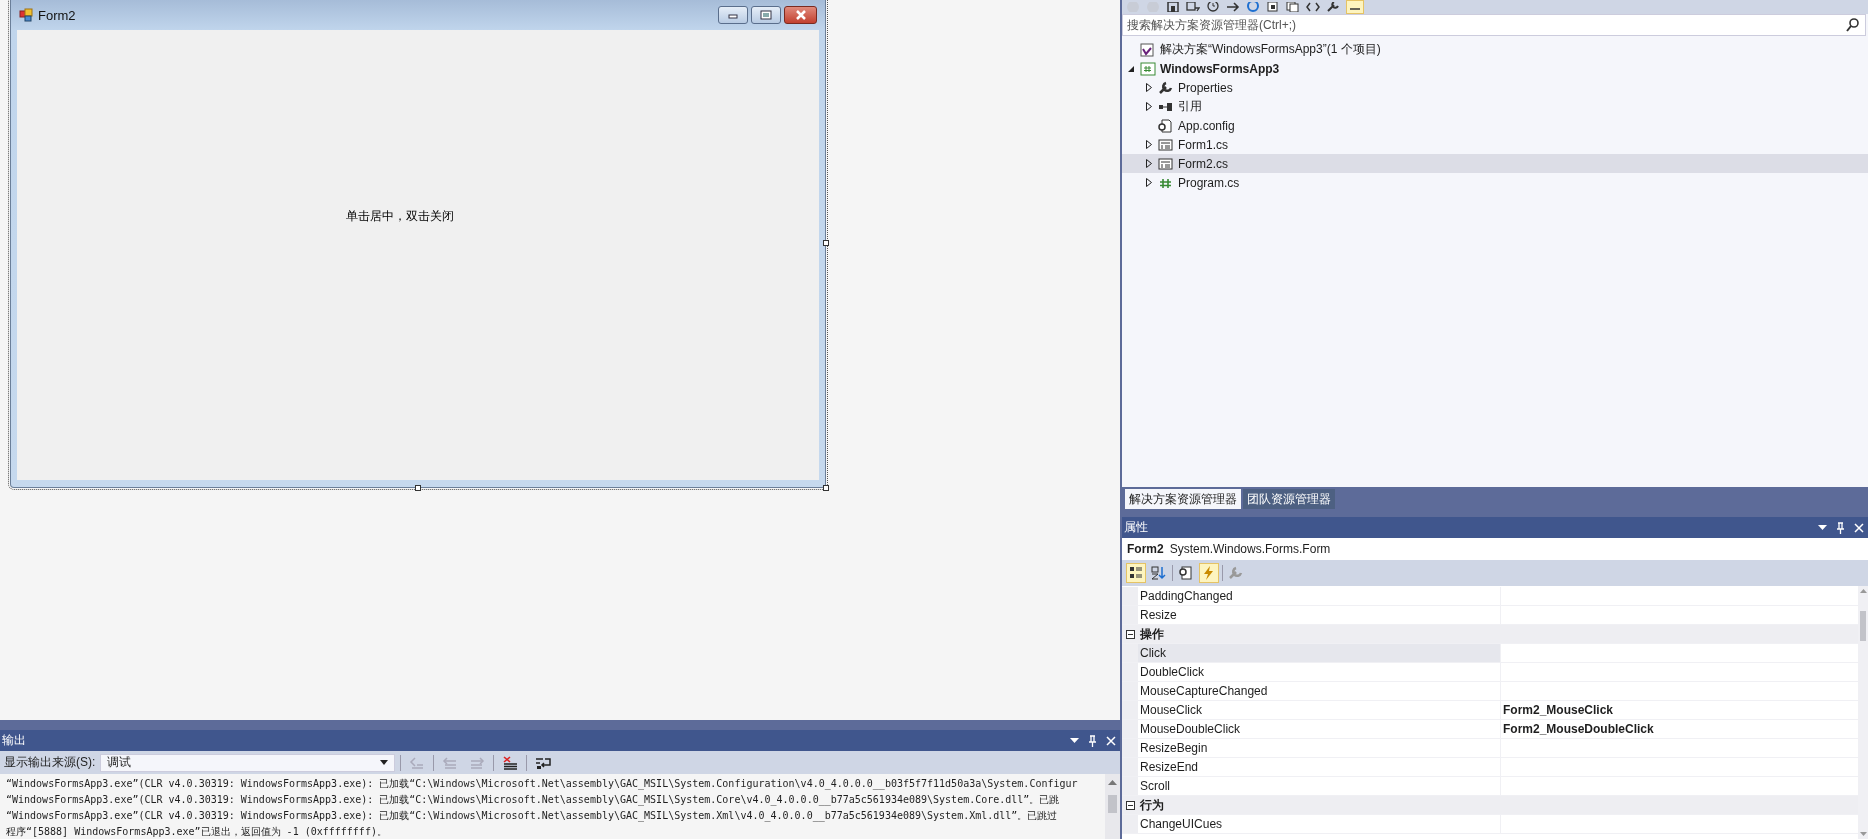 This screenshot has width=1868, height=839. What do you see at coordinates (532, 816) in the screenshot?
I see `output-line: “WindowsFormsApp3.exe”(CLR v4.0.30319: WindowsFormsApp3.exe): 已加载“C:\Windows\Microsoft.Net\assembly\GAC_MSIL\System.Xml\v4.0_4.0.0.0__b77a5c561934e089\System.Xml.dll”。已跳过` at bounding box center [532, 816].